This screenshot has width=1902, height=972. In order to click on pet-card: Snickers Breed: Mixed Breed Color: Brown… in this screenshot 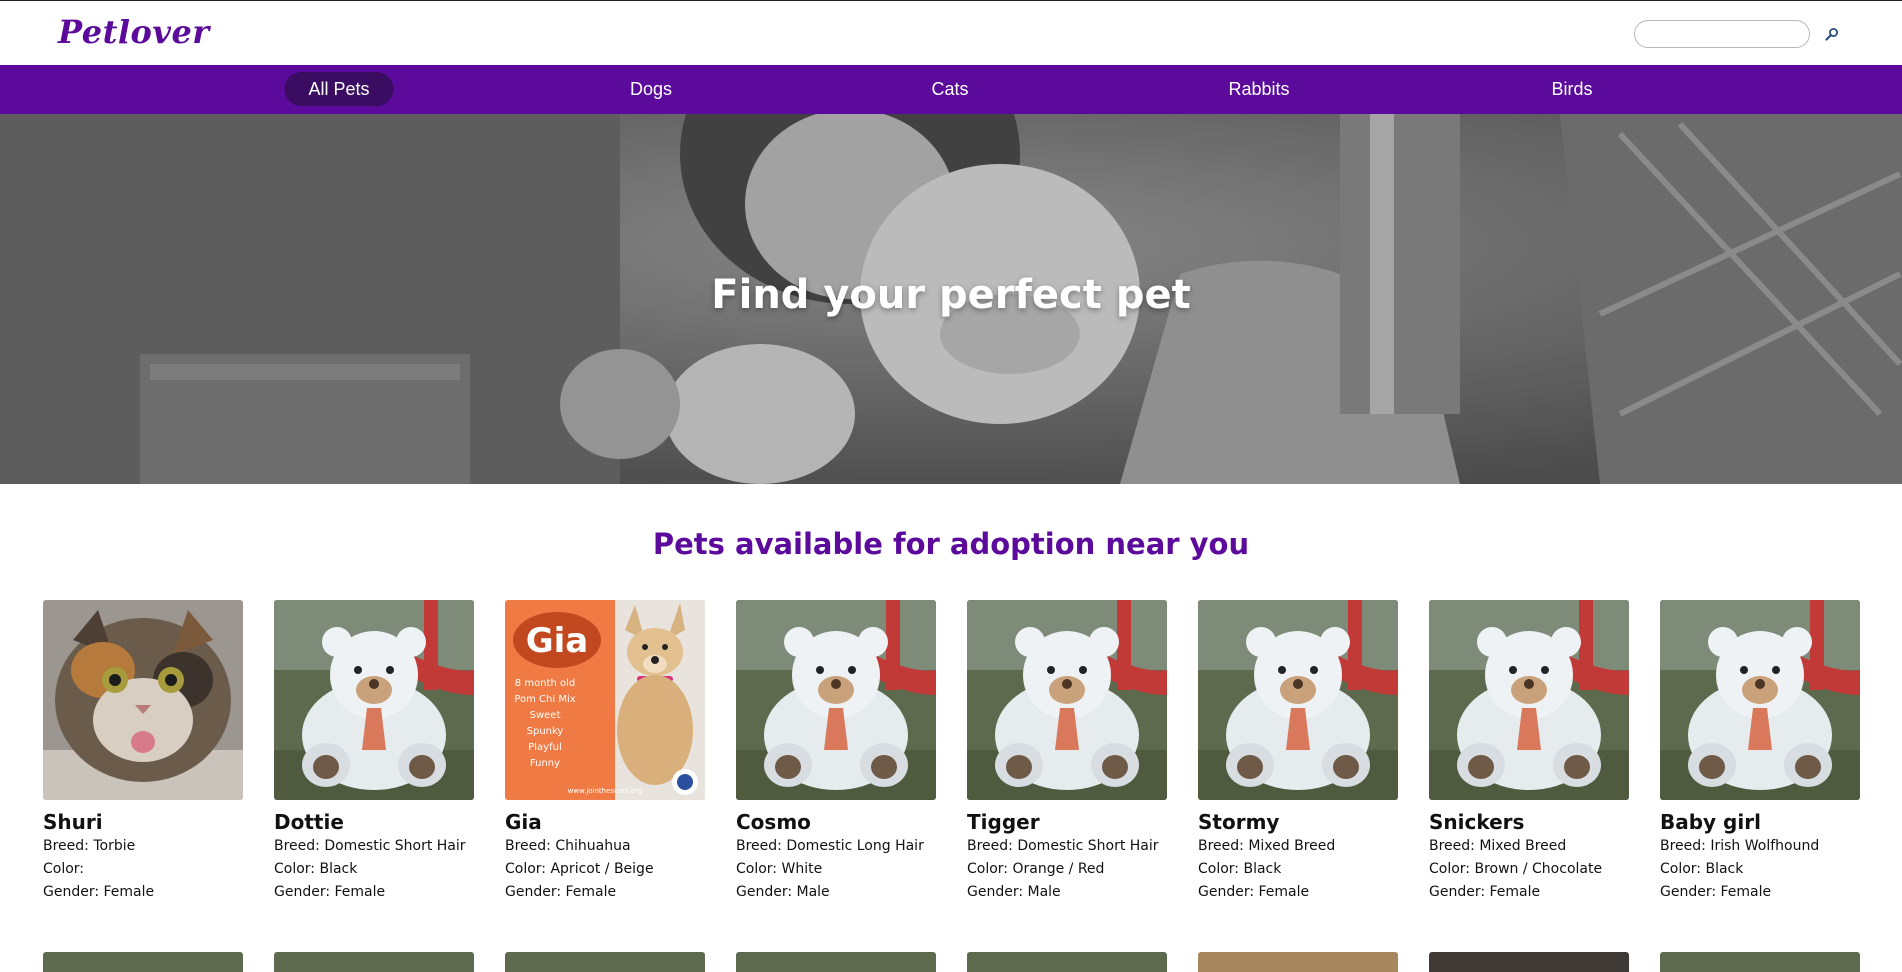, I will do `click(1529, 752)`.